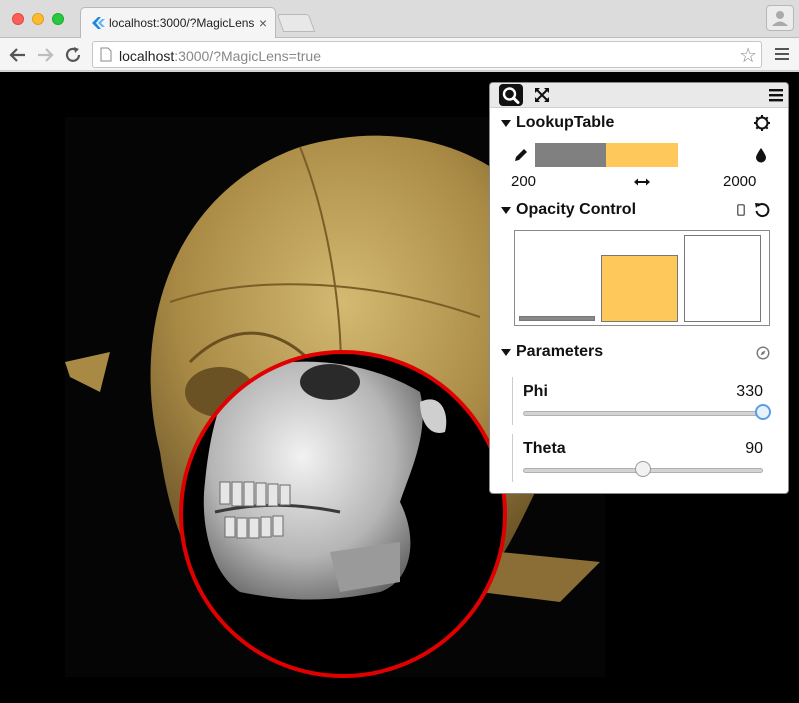  What do you see at coordinates (642, 155) in the screenshot?
I see `lut-yellow-segment` at bounding box center [642, 155].